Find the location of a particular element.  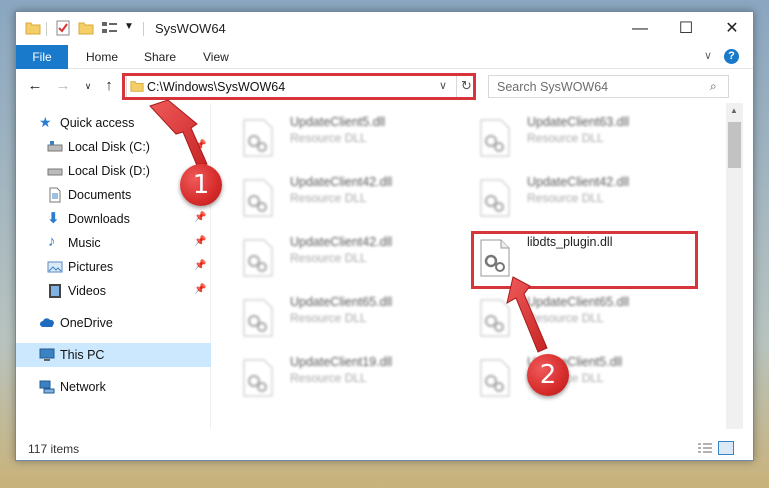

step-1-badge: 1 is located at coordinates (201, 185).